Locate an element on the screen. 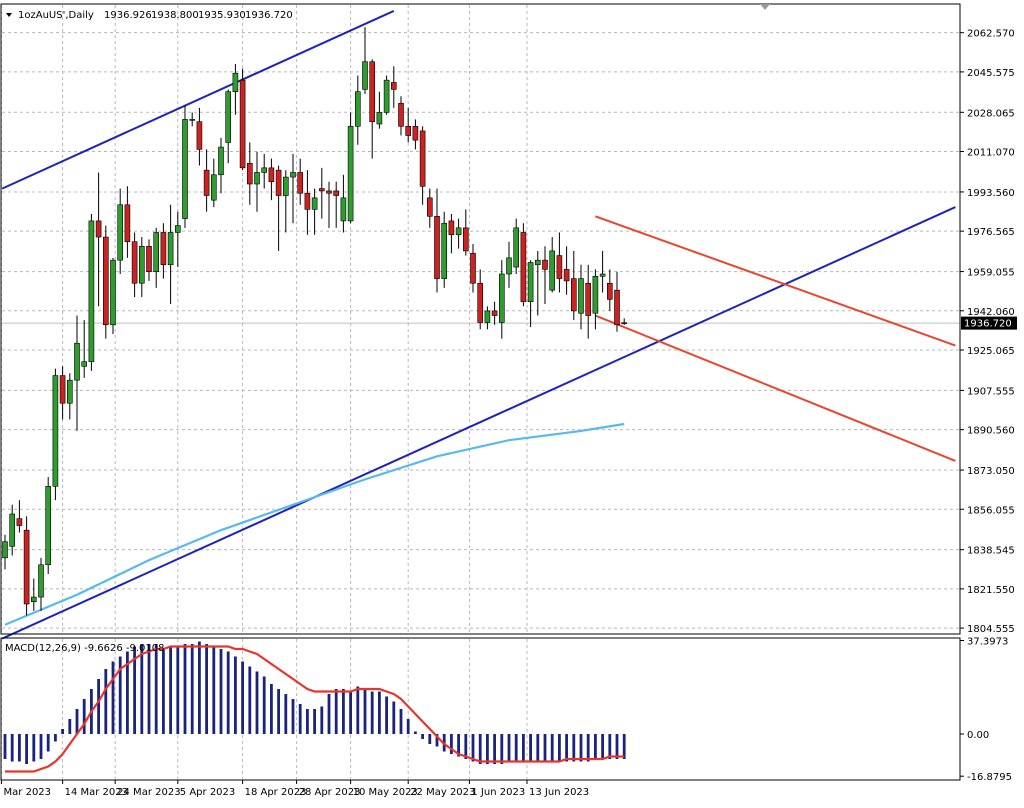  price-tick-label: 1856.055 is located at coordinates (991, 510).